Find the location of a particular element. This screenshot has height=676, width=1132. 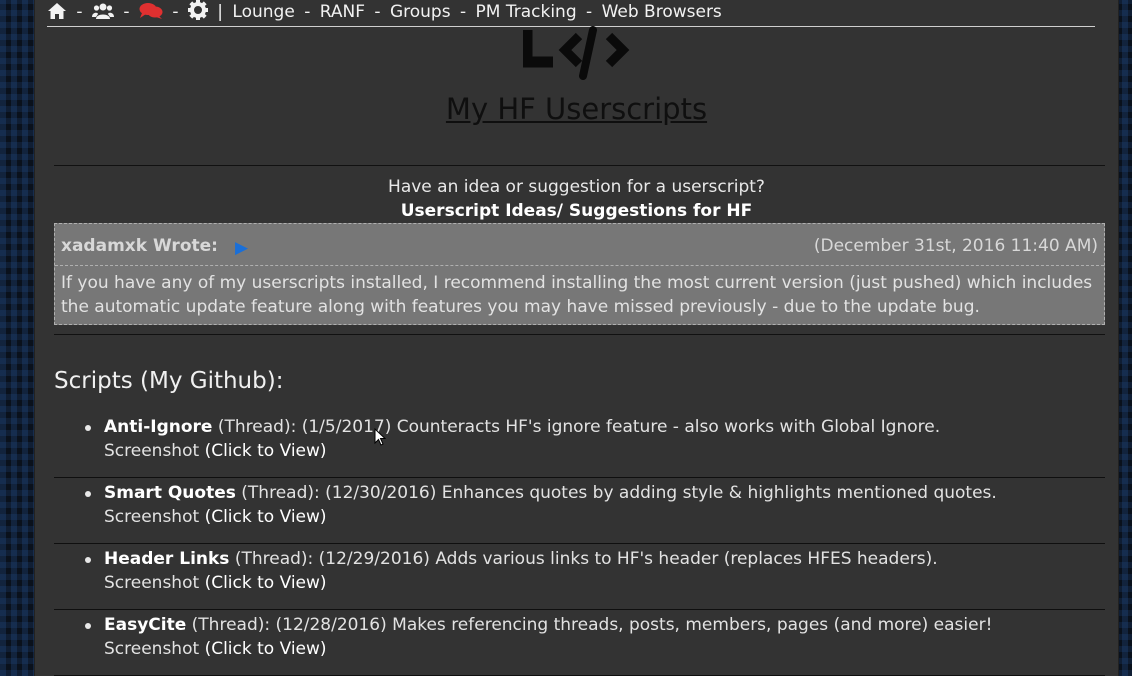

script-name-link: Smart Quotes is located at coordinates (170, 493).